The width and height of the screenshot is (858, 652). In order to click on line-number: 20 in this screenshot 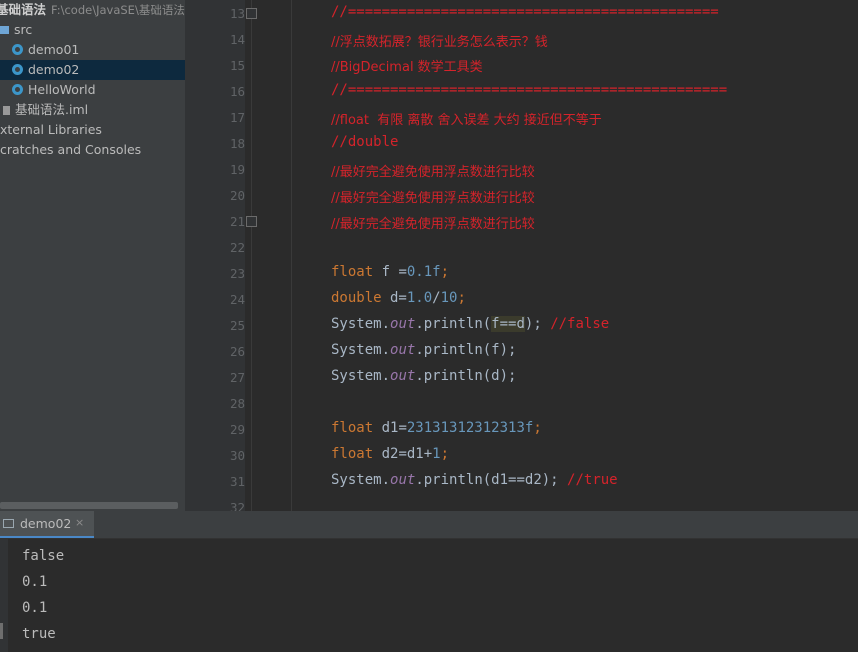, I will do `click(237, 195)`.